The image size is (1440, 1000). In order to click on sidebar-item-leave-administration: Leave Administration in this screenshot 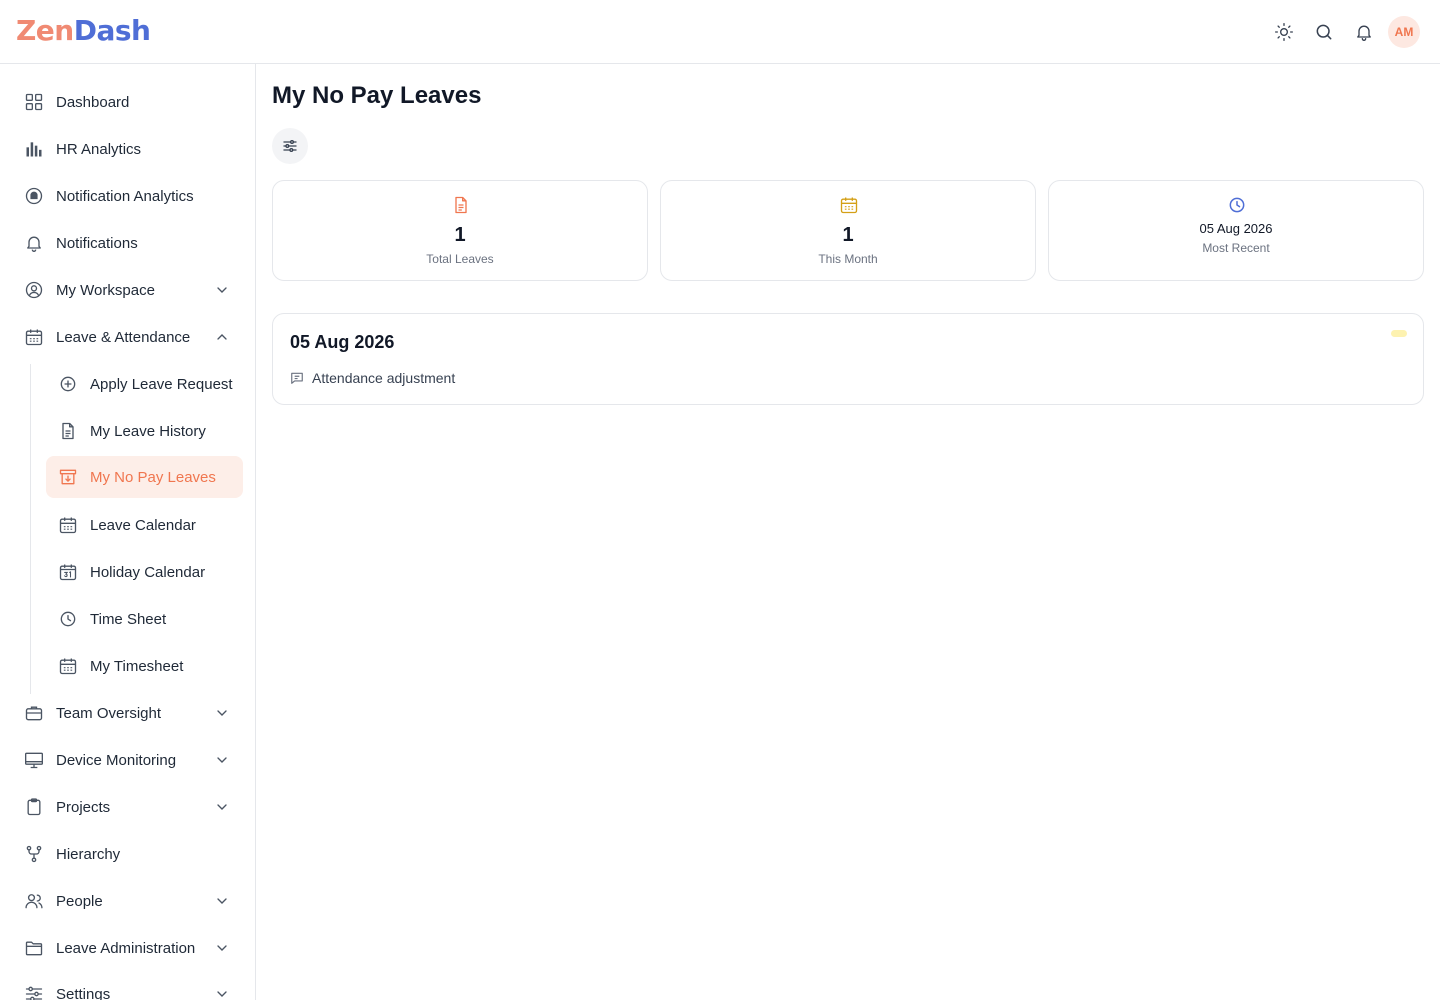, I will do `click(128, 948)`.